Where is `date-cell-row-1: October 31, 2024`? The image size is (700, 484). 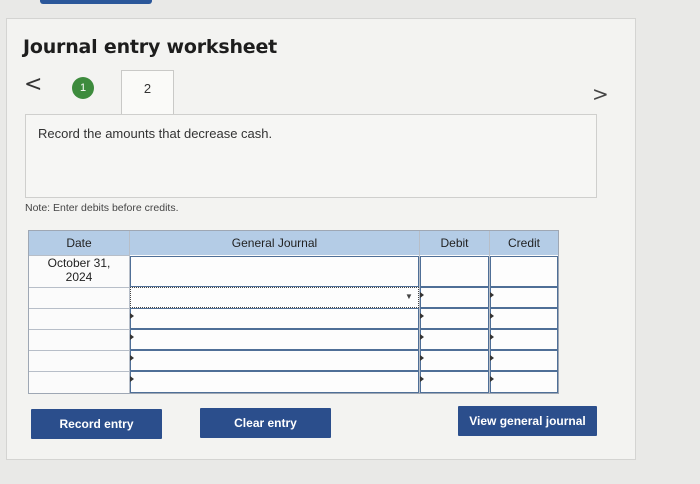 date-cell-row-1: October 31, 2024 is located at coordinates (79, 271).